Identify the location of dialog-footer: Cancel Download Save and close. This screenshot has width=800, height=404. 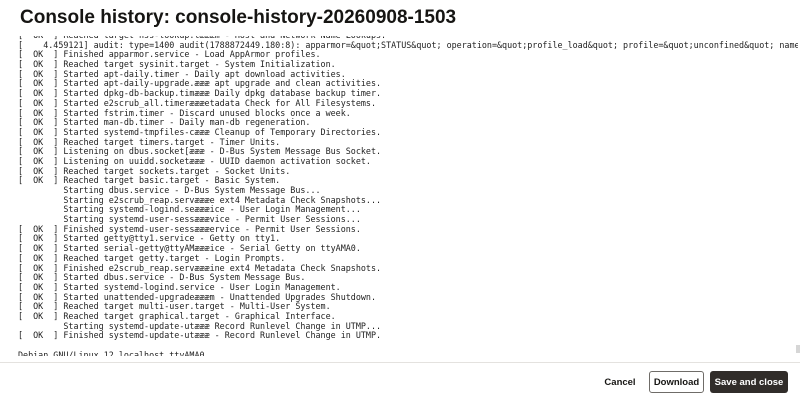
(400, 383).